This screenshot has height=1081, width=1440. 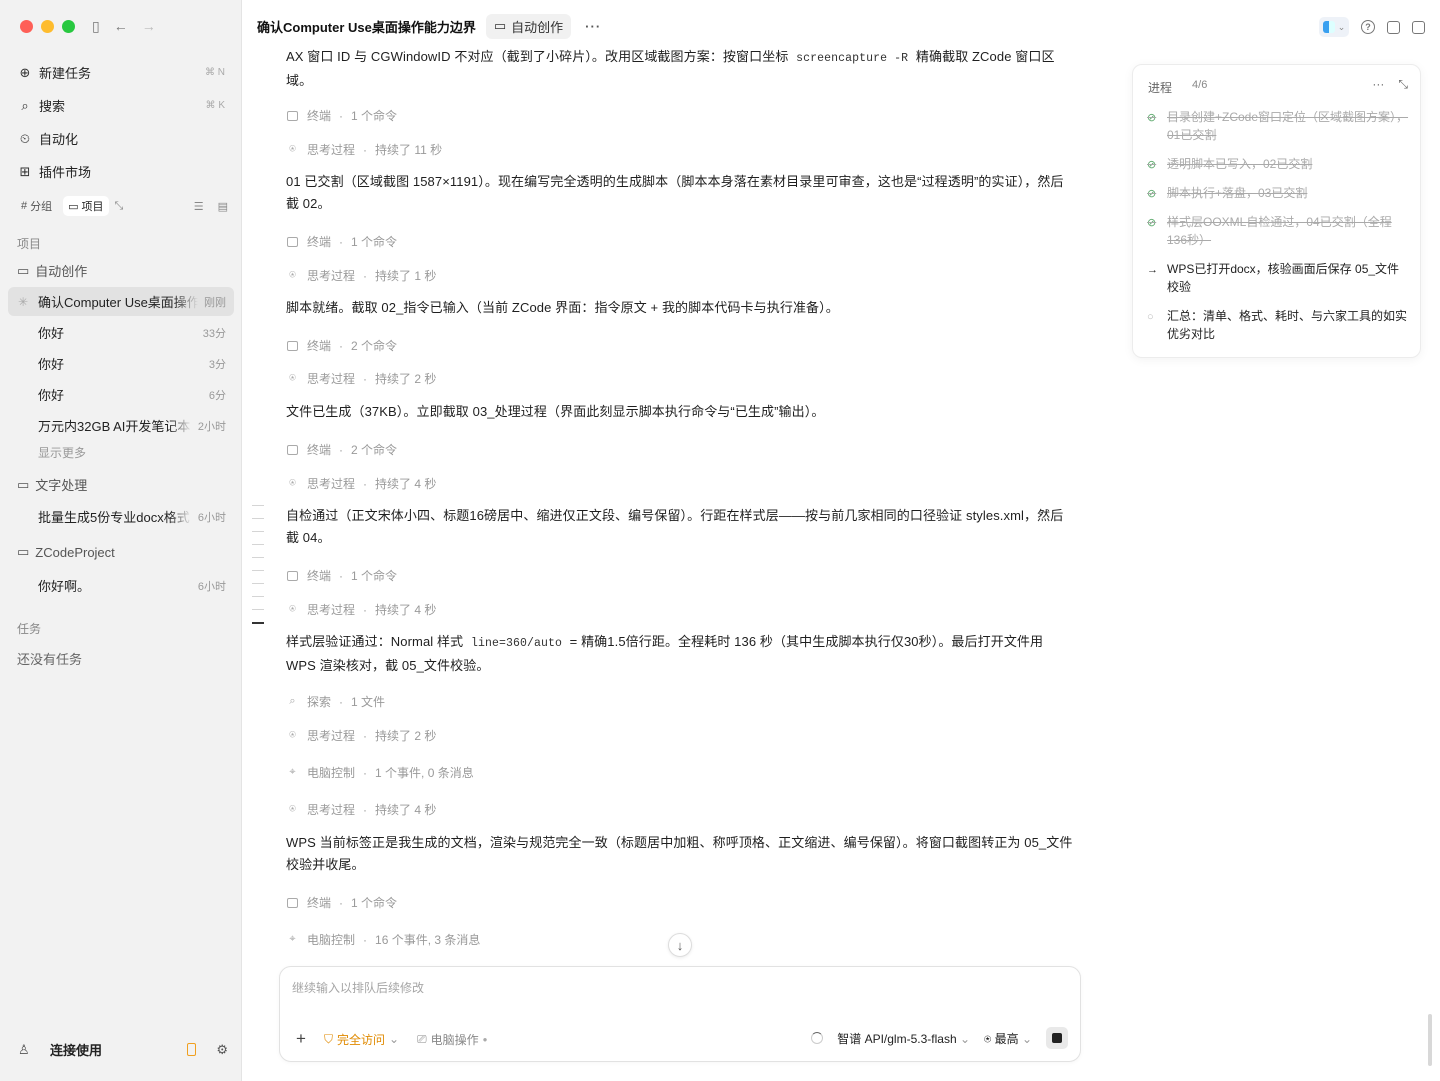 What do you see at coordinates (452, 1039) in the screenshot?
I see `computer-use-toggle: ⎚ 电脑操作 ●` at bounding box center [452, 1039].